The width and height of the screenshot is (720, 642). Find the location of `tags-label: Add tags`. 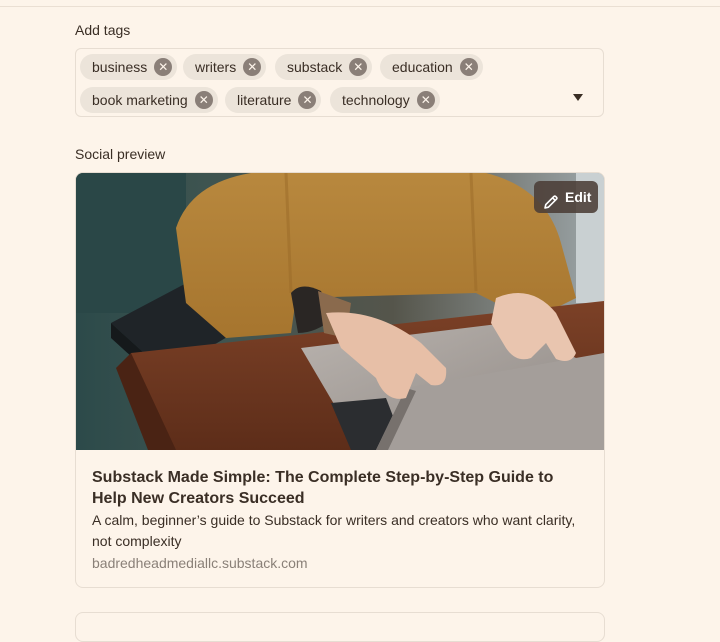

tags-label: Add tags is located at coordinates (103, 30).